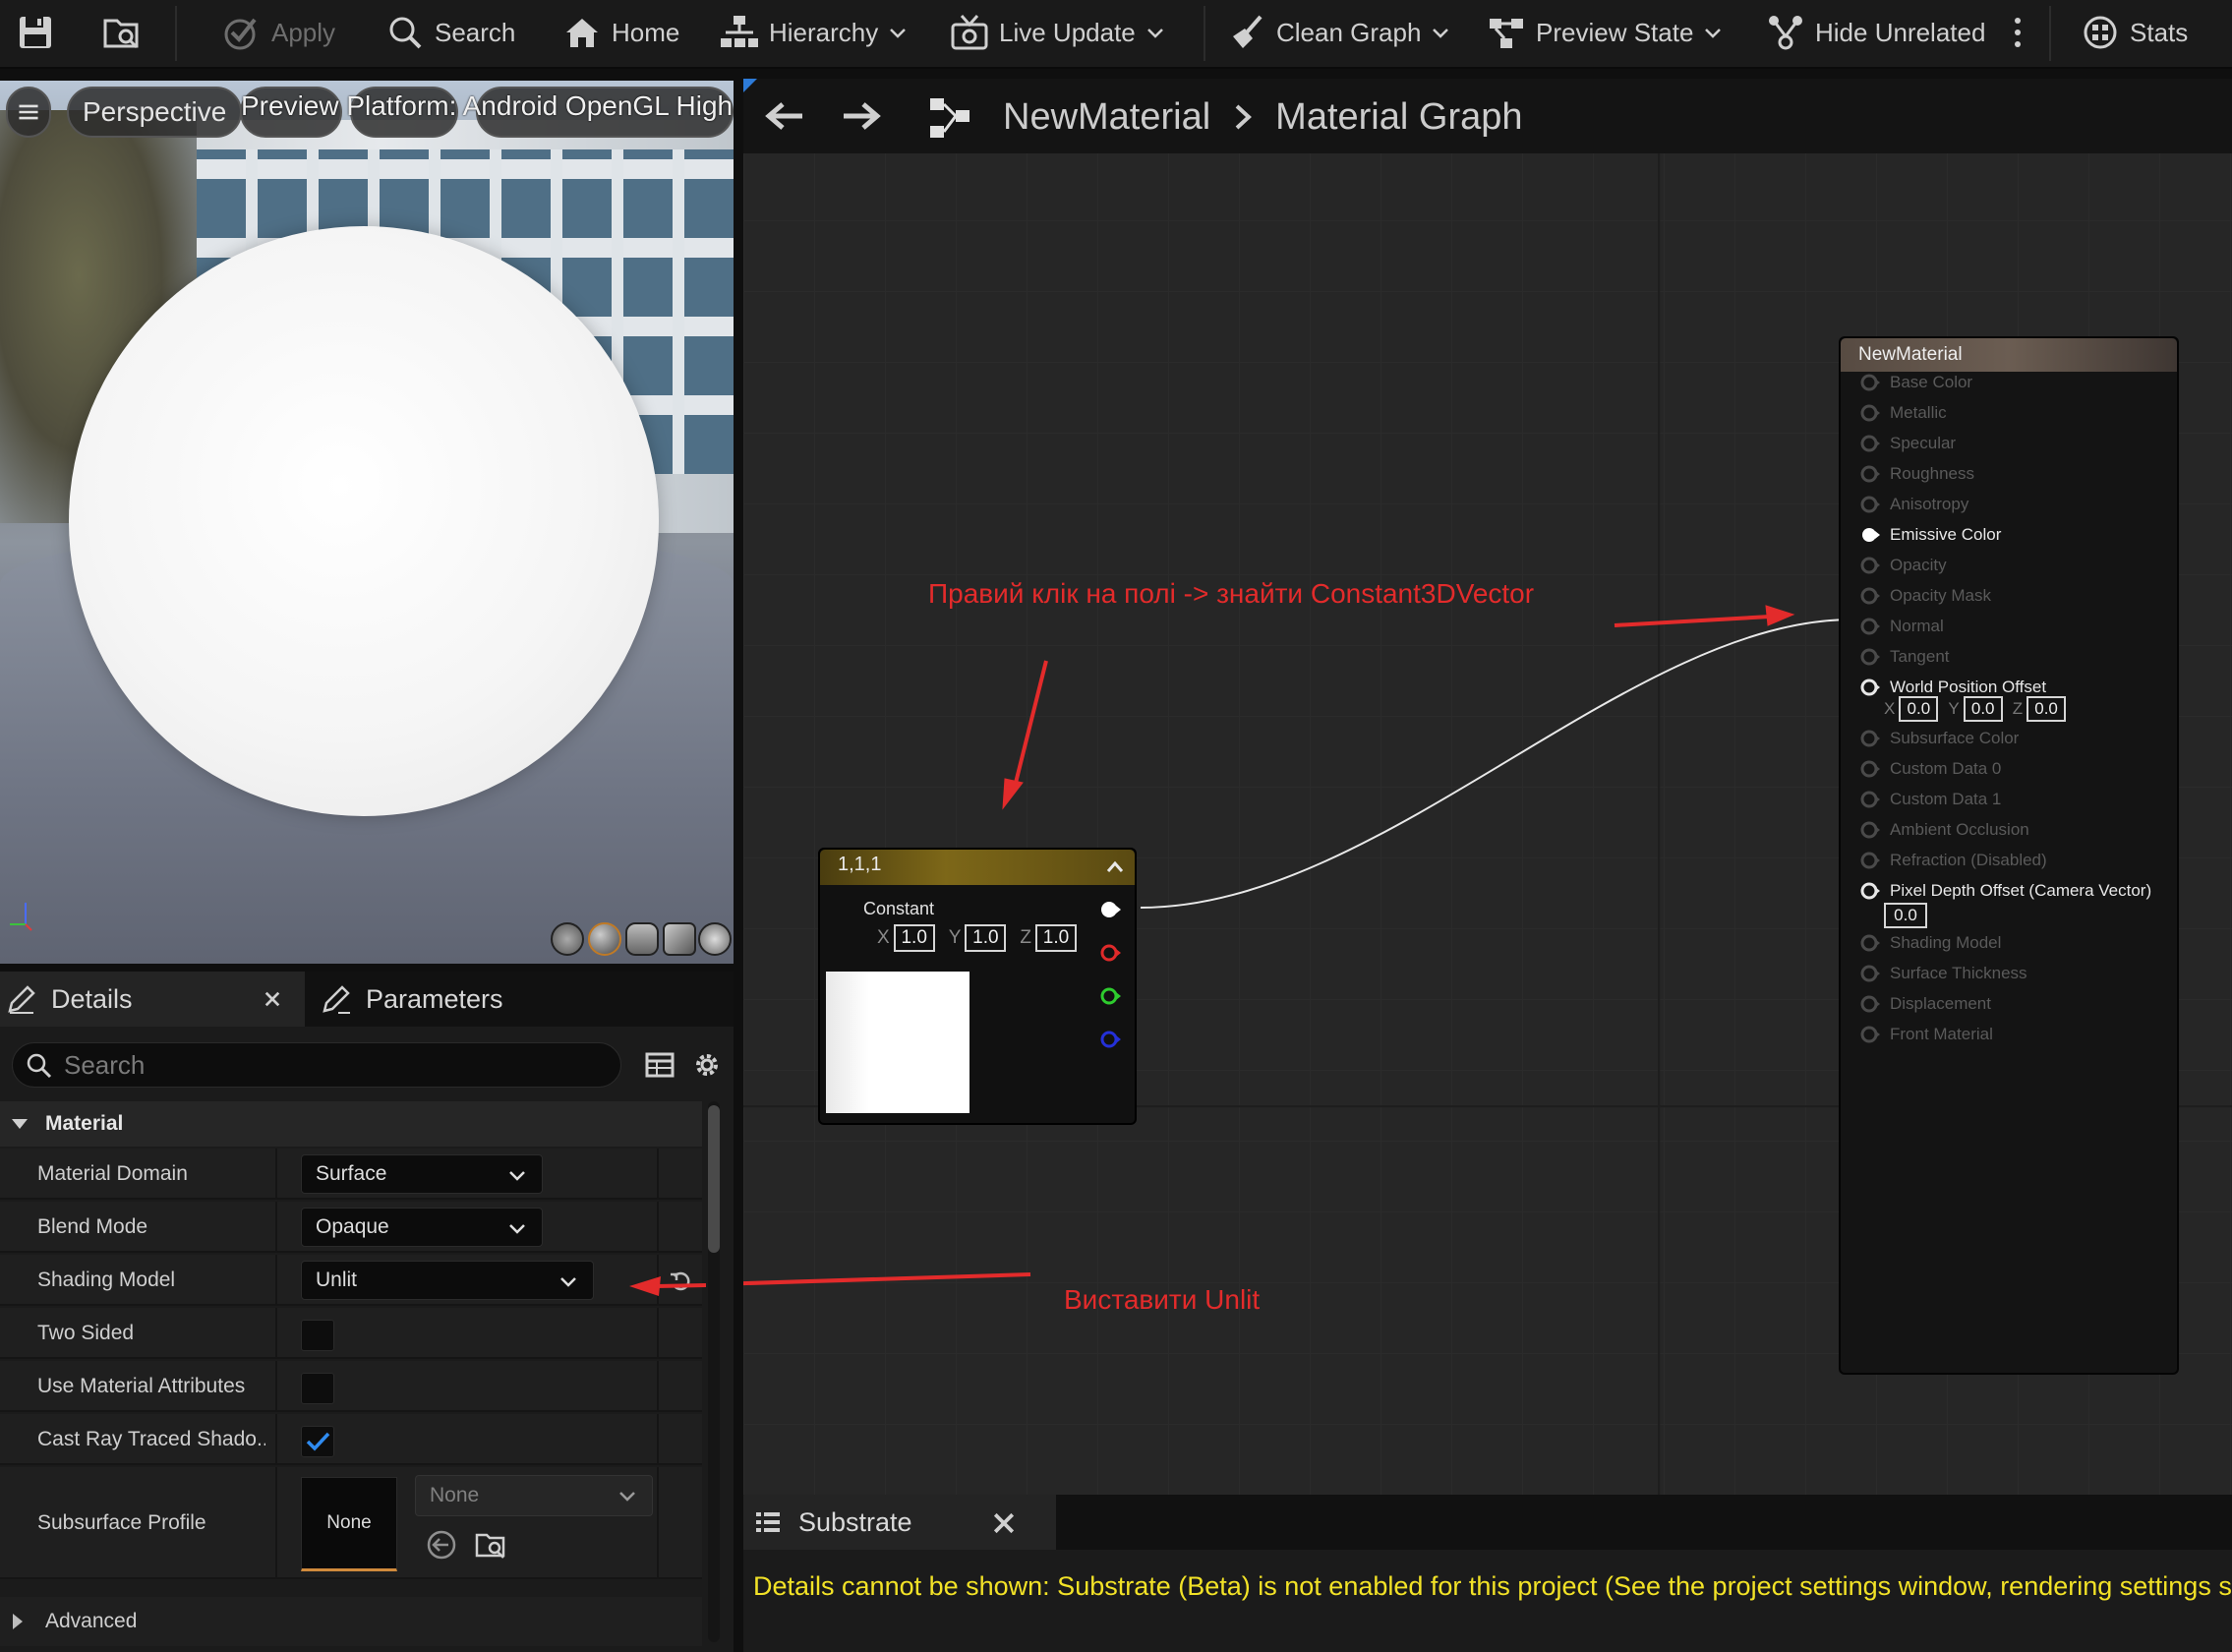 This screenshot has width=2232, height=1652. What do you see at coordinates (155, 112) in the screenshot?
I see `perspective-button: Perspective` at bounding box center [155, 112].